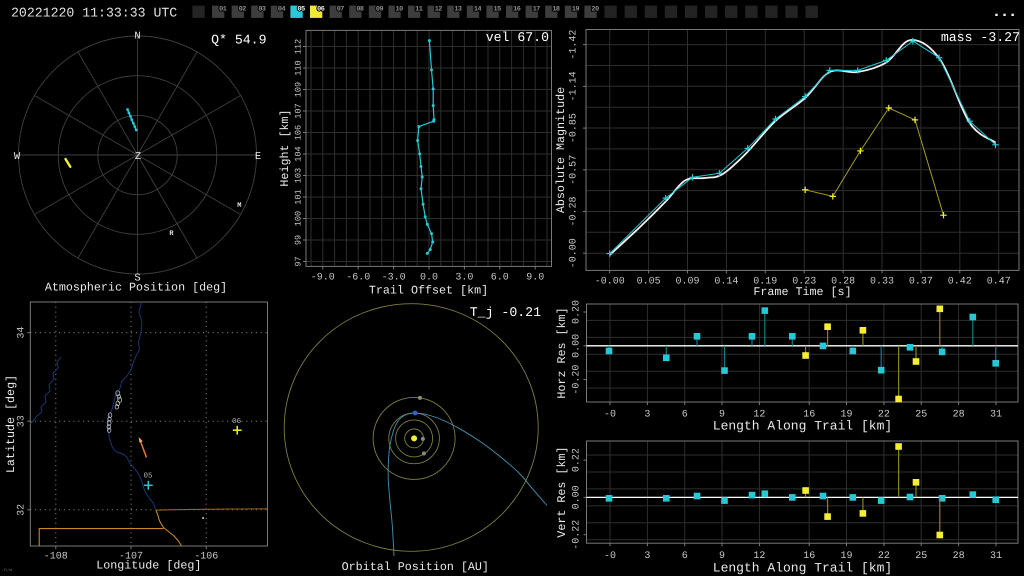  Describe the element at coordinates (802, 292) in the screenshot. I see `svg-text: Frame Time [s]` at that location.